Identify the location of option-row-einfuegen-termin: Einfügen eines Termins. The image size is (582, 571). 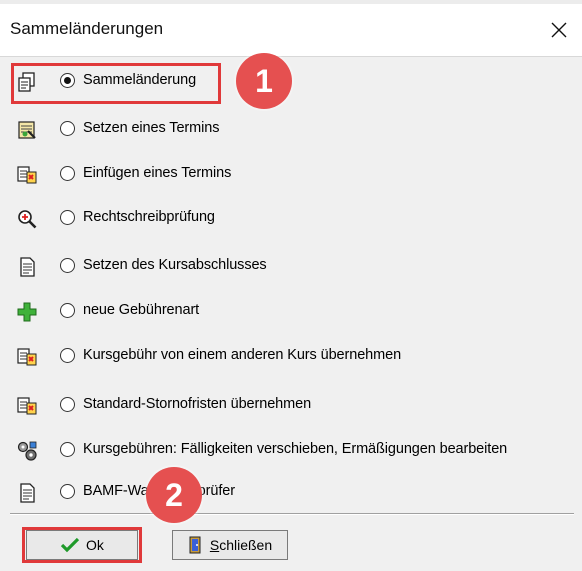
(291, 175).